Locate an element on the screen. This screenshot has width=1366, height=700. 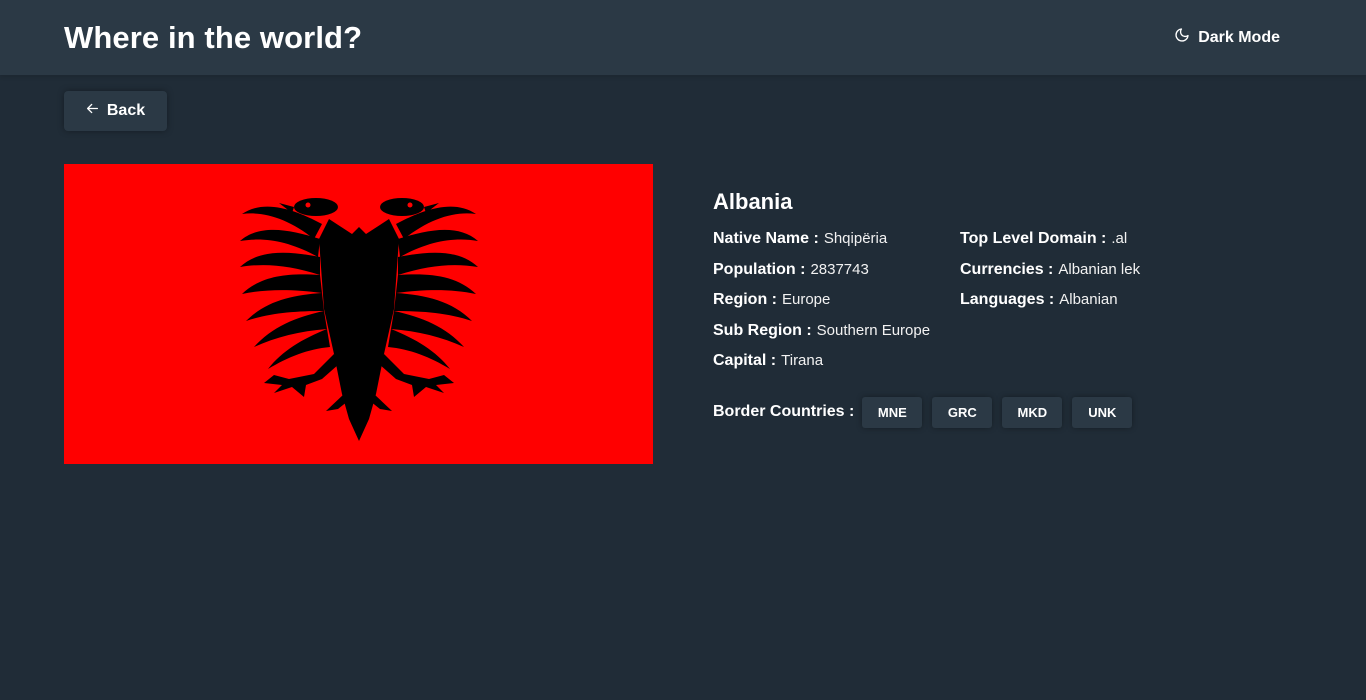
population-row: Population :2837743 is located at coordinates (826, 275).